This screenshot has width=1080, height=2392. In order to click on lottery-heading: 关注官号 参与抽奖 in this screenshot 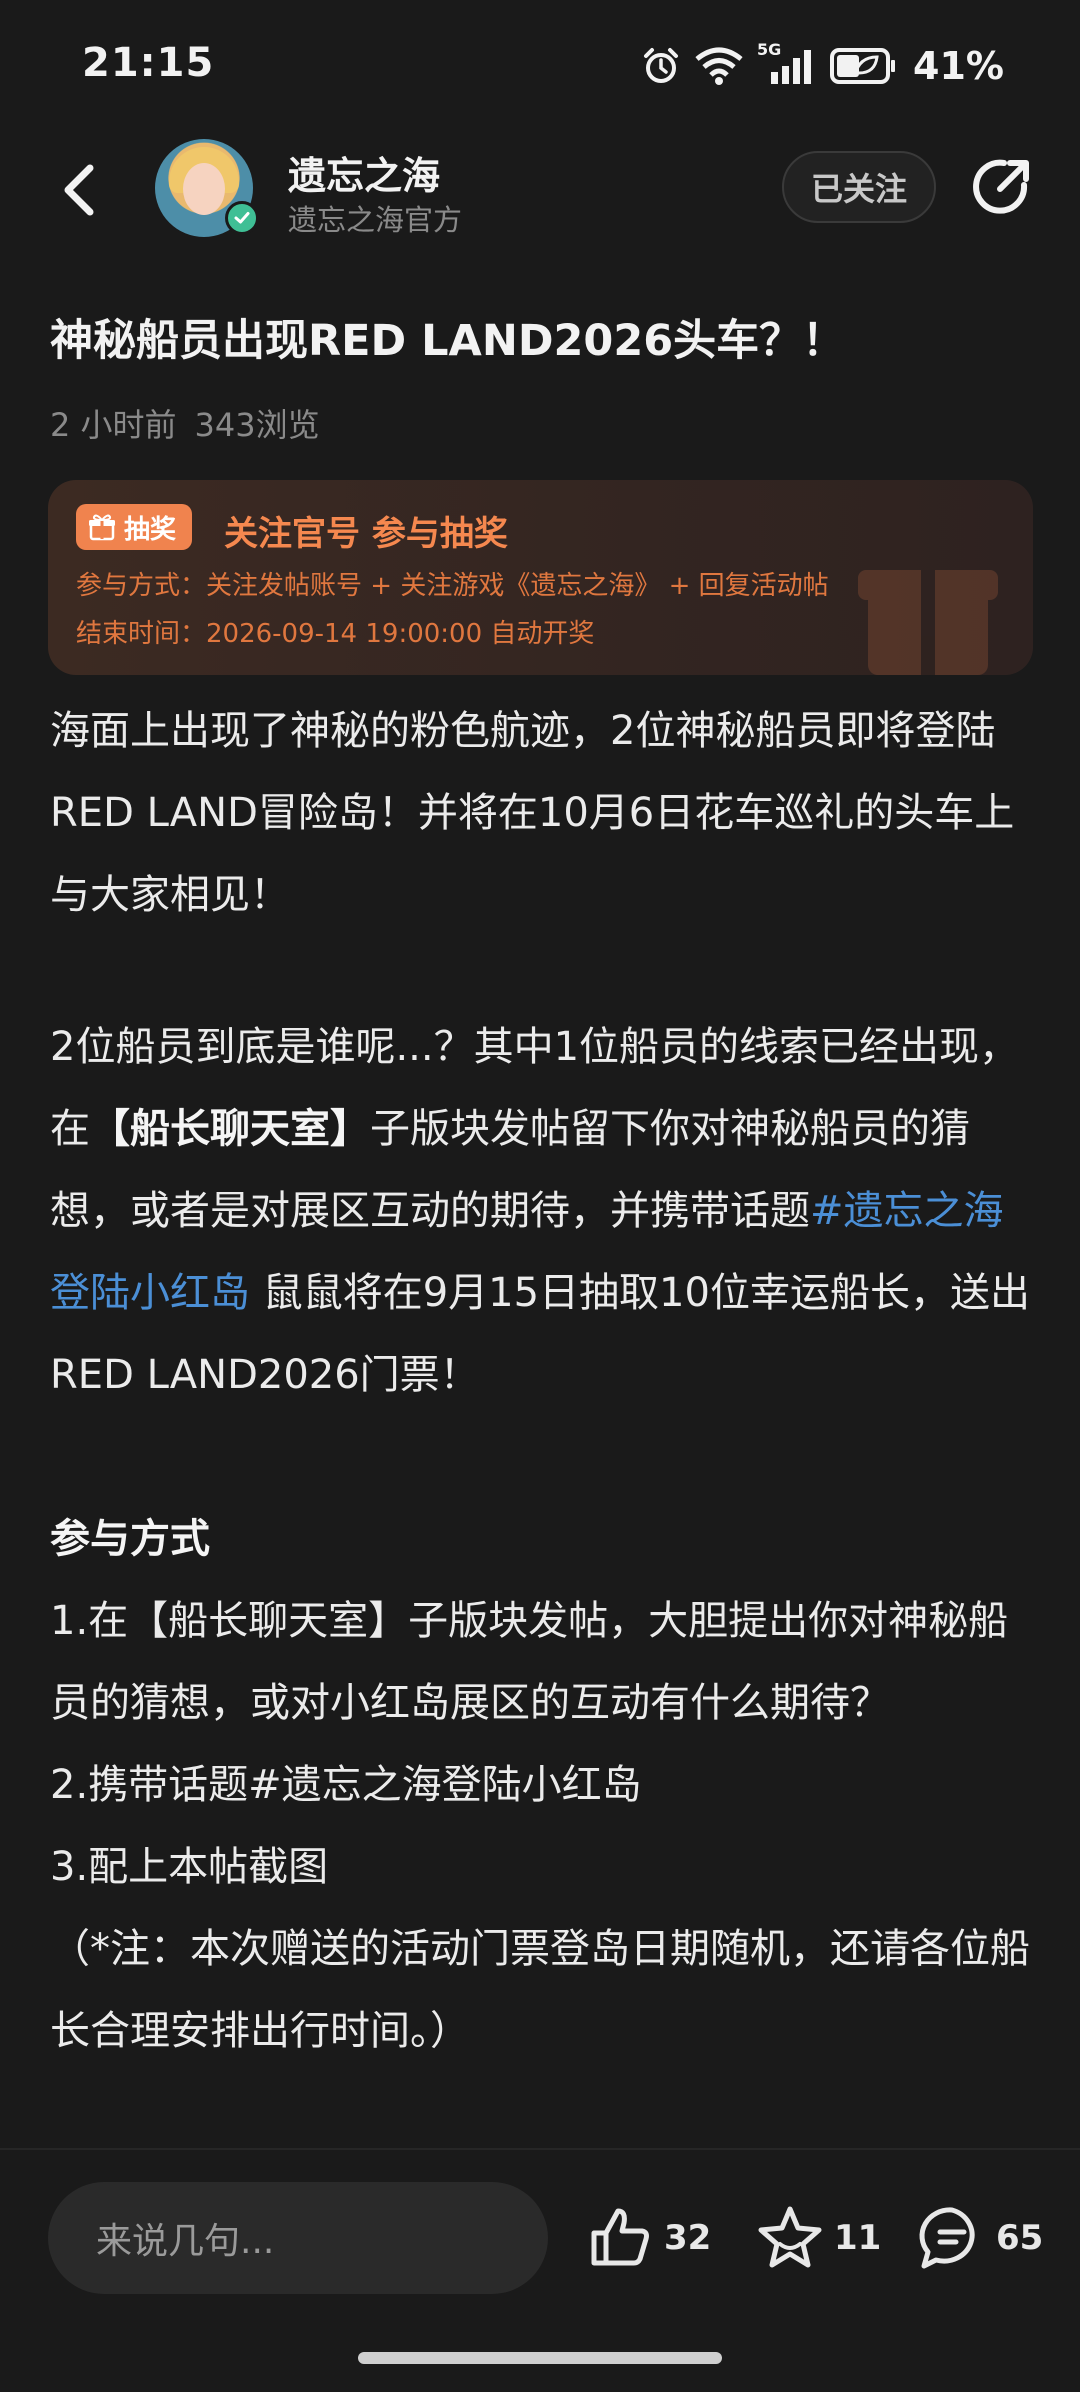, I will do `click(366, 534)`.